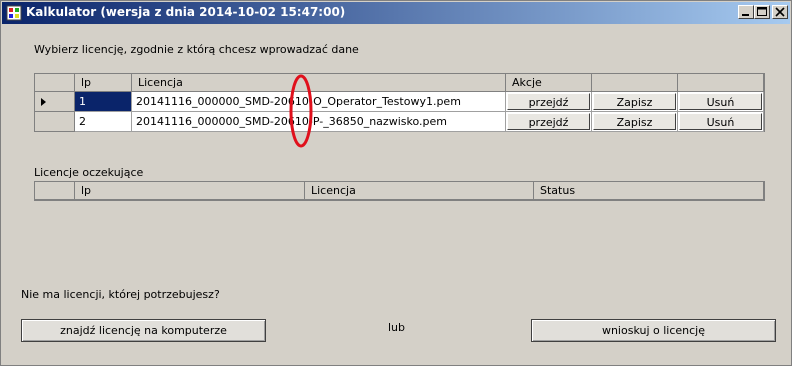 This screenshot has height=366, width=792. What do you see at coordinates (120, 294) in the screenshot?
I see `missing-license-question: Nie ma licencji, której potrzebujesz?` at bounding box center [120, 294].